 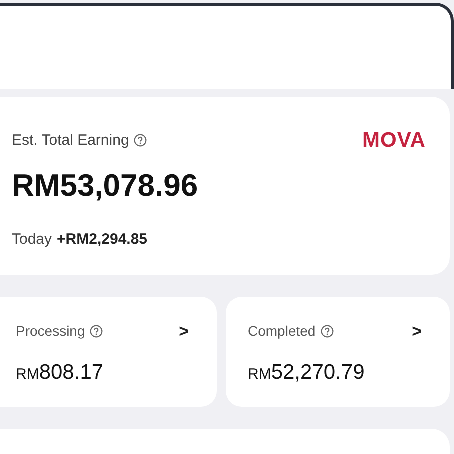 What do you see at coordinates (108, 352) in the screenshot?
I see `stat-card: Processing > RM808.17` at bounding box center [108, 352].